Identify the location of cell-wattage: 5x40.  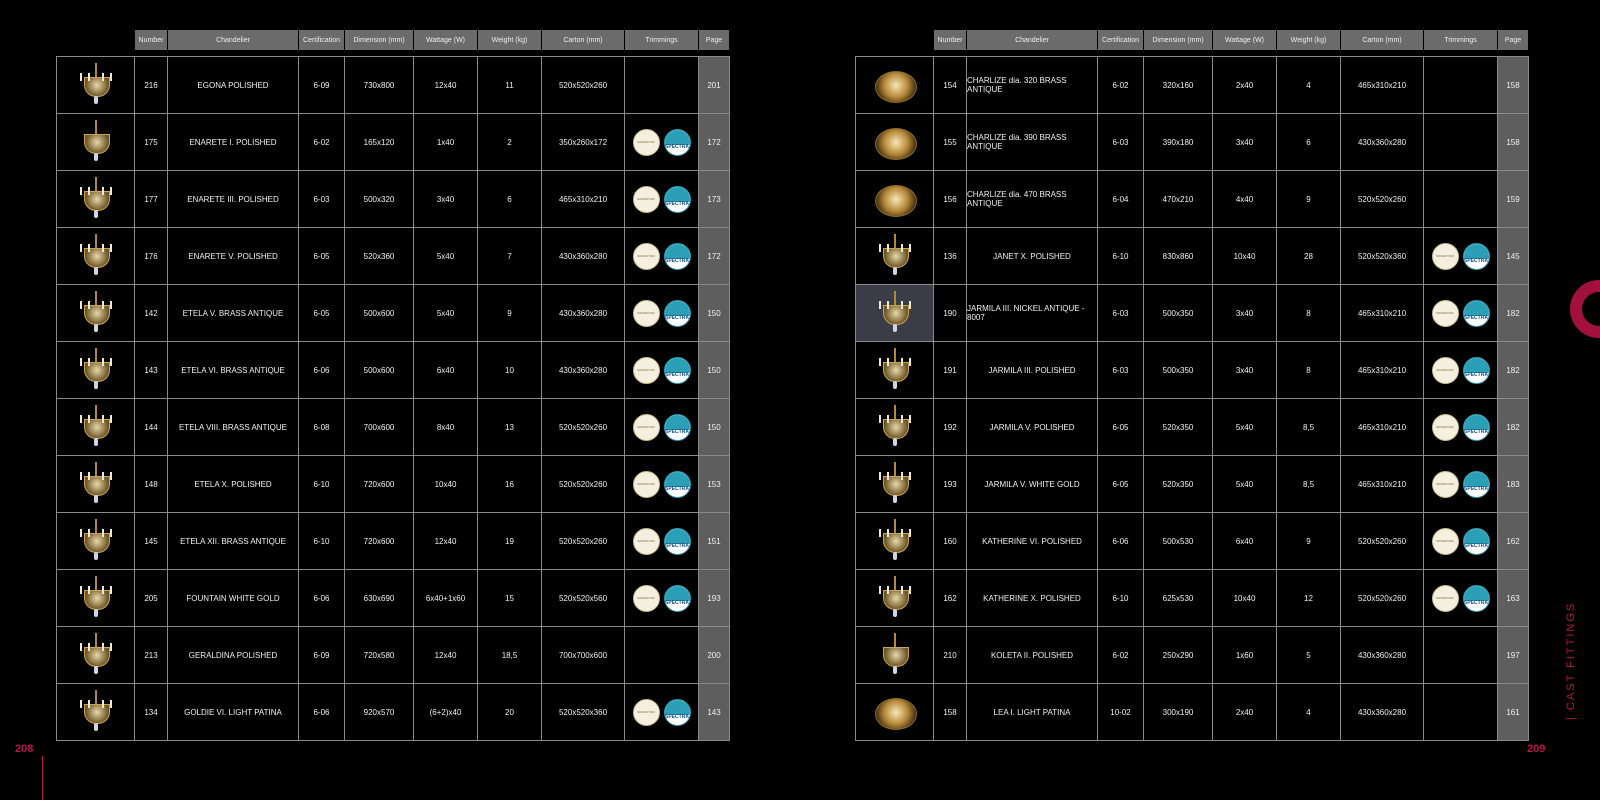
(1245, 427).